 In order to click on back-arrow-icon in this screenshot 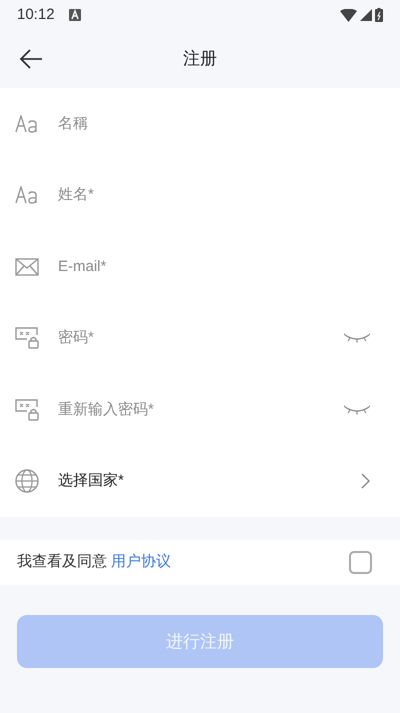, I will do `click(31, 59)`.